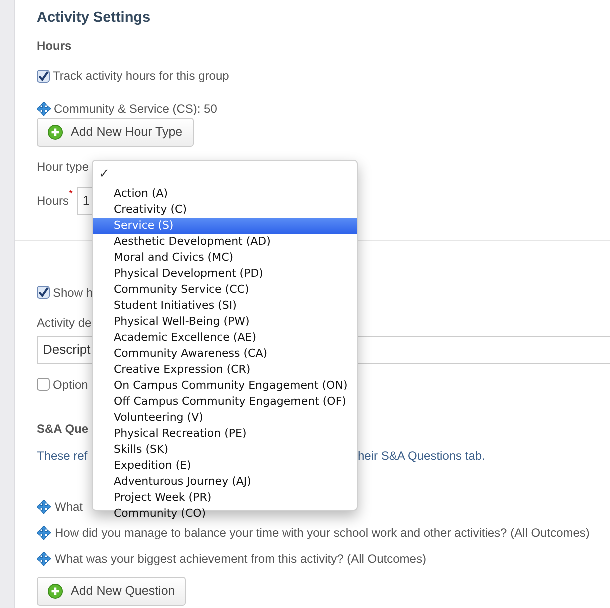 This screenshot has width=610, height=608. What do you see at coordinates (55, 45) in the screenshot?
I see `section-heading: Hours` at bounding box center [55, 45].